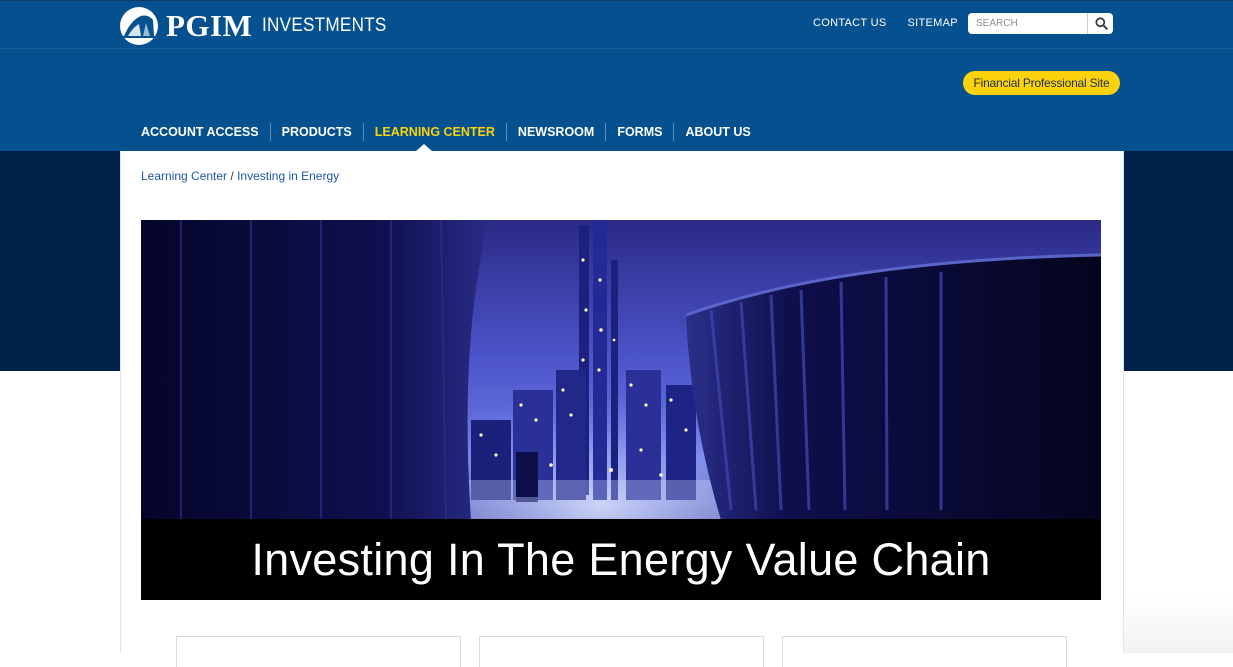  Describe the element at coordinates (933, 23) in the screenshot. I see `sitemap-link: SITEMAP` at that location.